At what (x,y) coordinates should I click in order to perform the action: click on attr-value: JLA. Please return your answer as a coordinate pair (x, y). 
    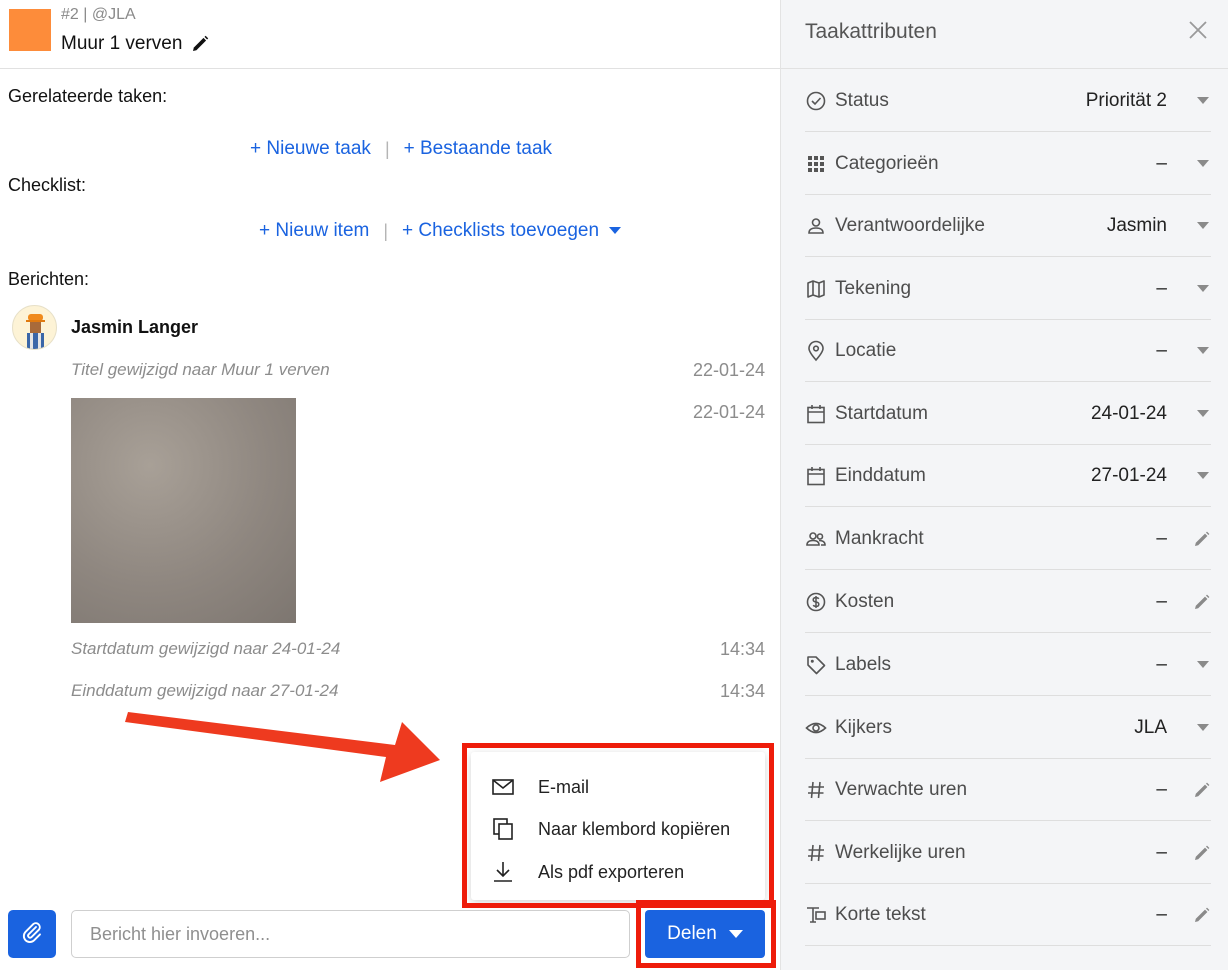
    Looking at the image, I should click on (1150, 727).